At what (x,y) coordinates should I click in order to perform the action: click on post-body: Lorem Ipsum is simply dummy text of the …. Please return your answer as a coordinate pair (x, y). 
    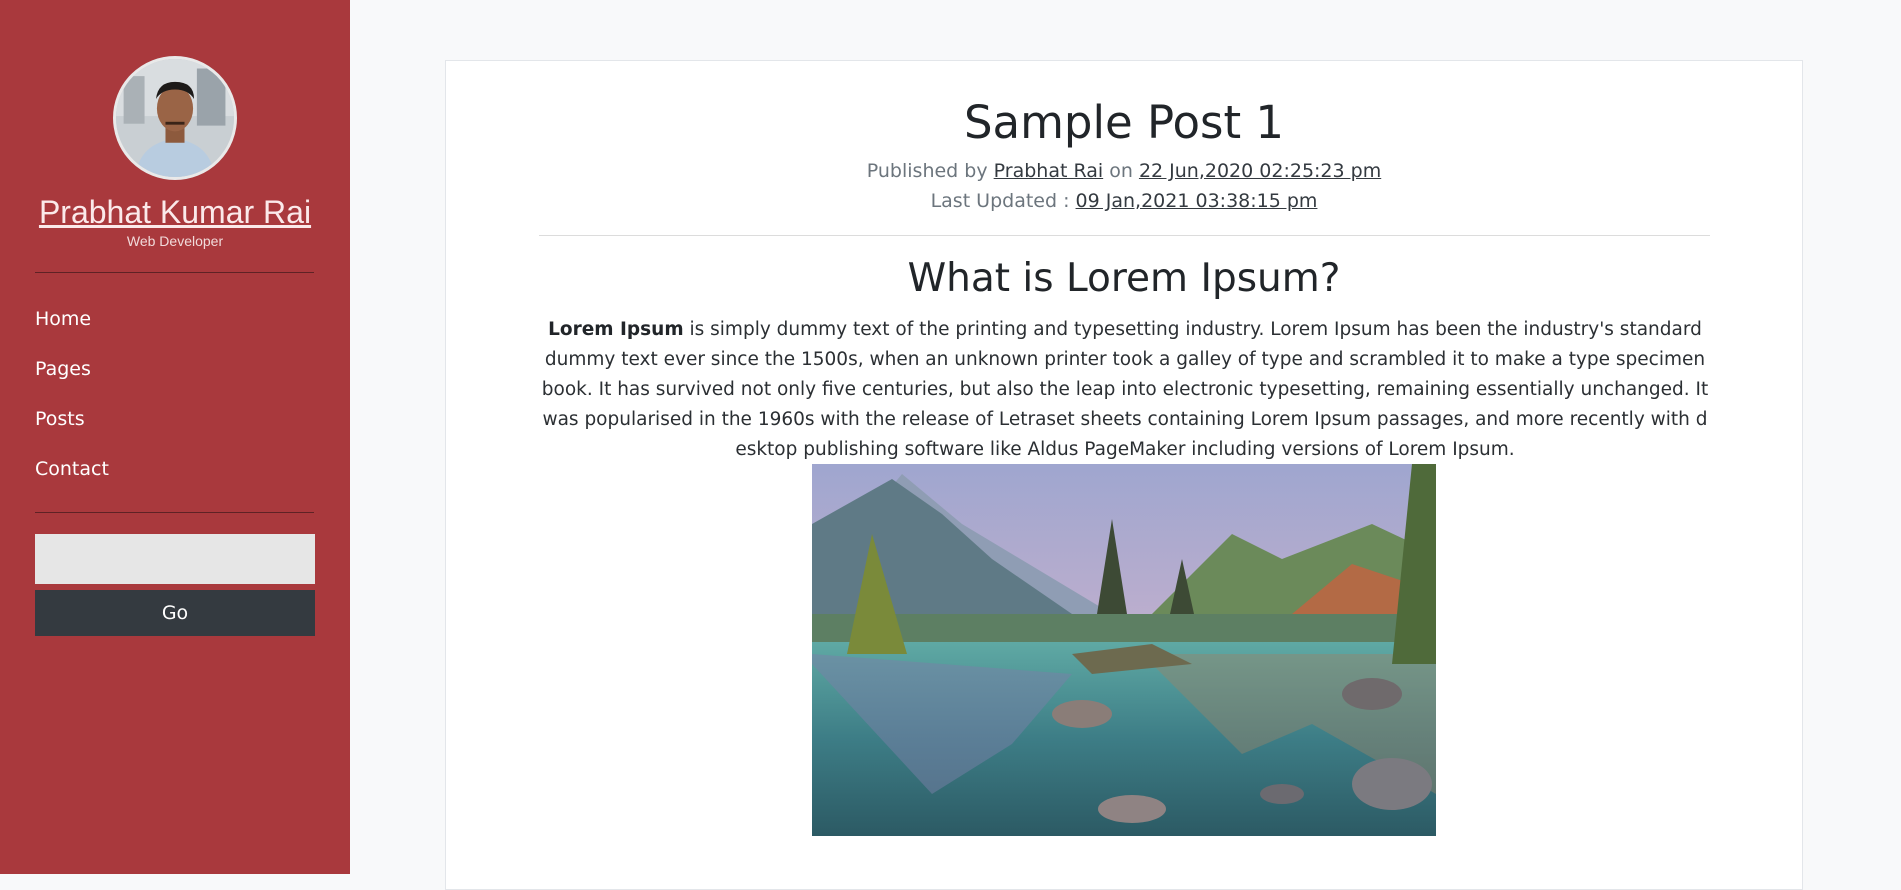
    Looking at the image, I should click on (1125, 390).